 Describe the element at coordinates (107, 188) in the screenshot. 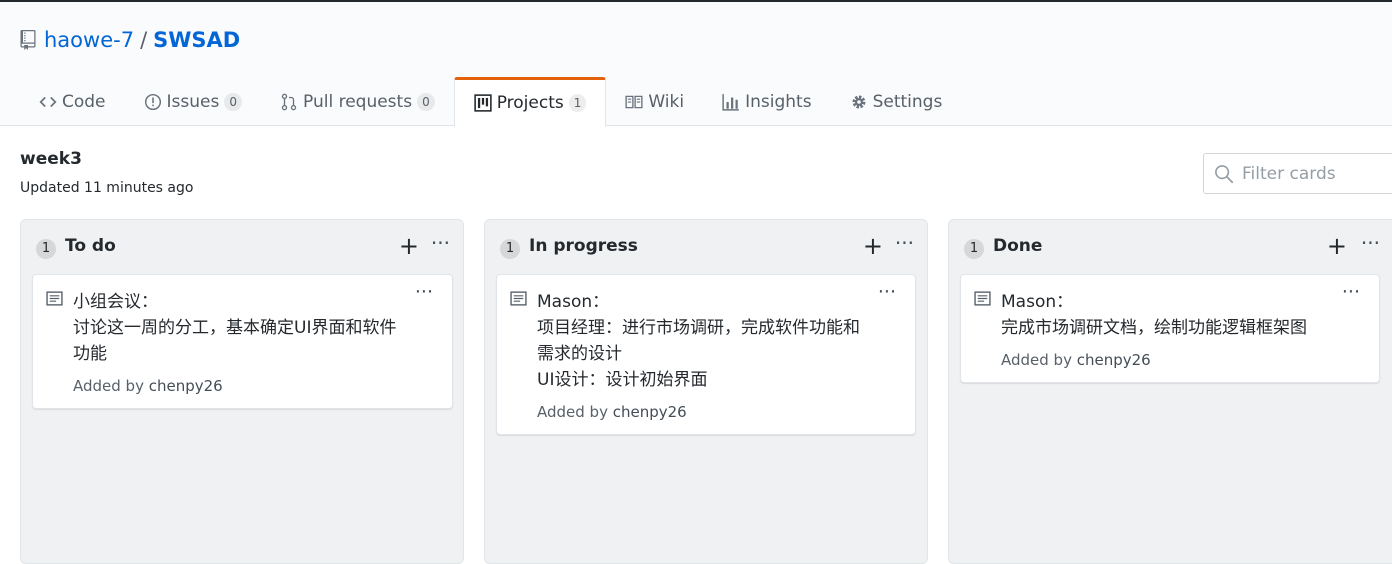

I see `project-updated-time: Updated 11 minutes ago` at that location.